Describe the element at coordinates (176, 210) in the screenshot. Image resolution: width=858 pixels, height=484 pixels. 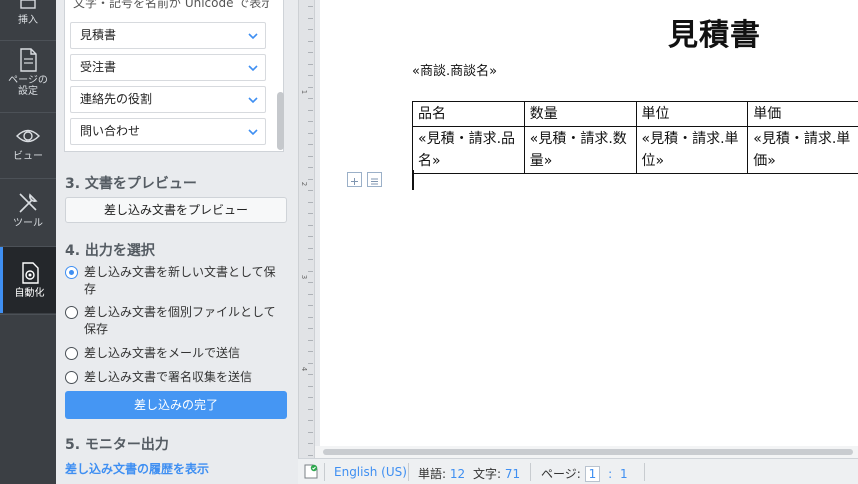
I see `preview-merge-button: 差し込み文書をプレビュー` at that location.